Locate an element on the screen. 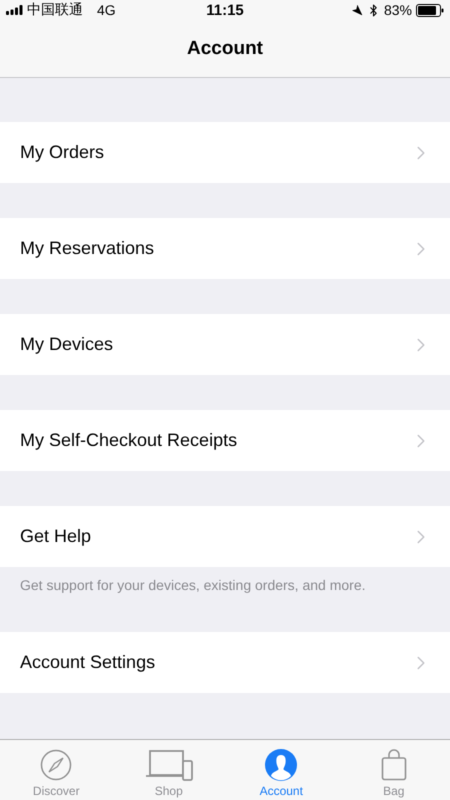 This screenshot has height=800, width=450. network-type: 4G is located at coordinates (106, 10).